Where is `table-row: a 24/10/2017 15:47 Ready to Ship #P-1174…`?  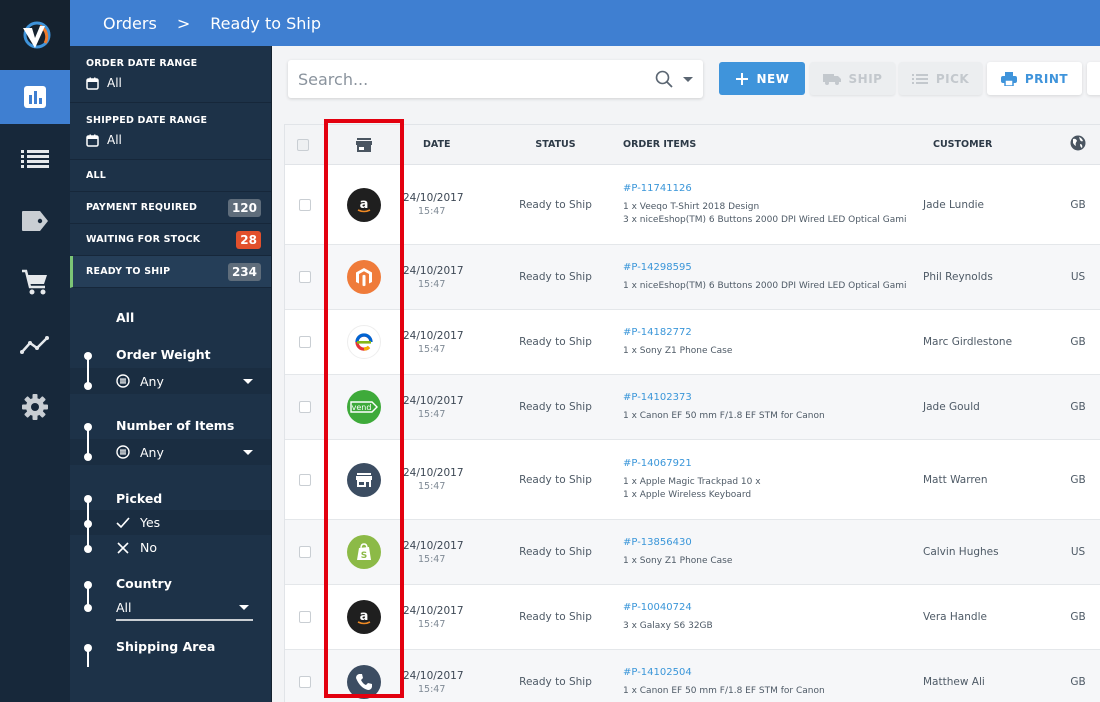
table-row: a 24/10/2017 15:47 Ready to Ship #P-1174… is located at coordinates (692, 205).